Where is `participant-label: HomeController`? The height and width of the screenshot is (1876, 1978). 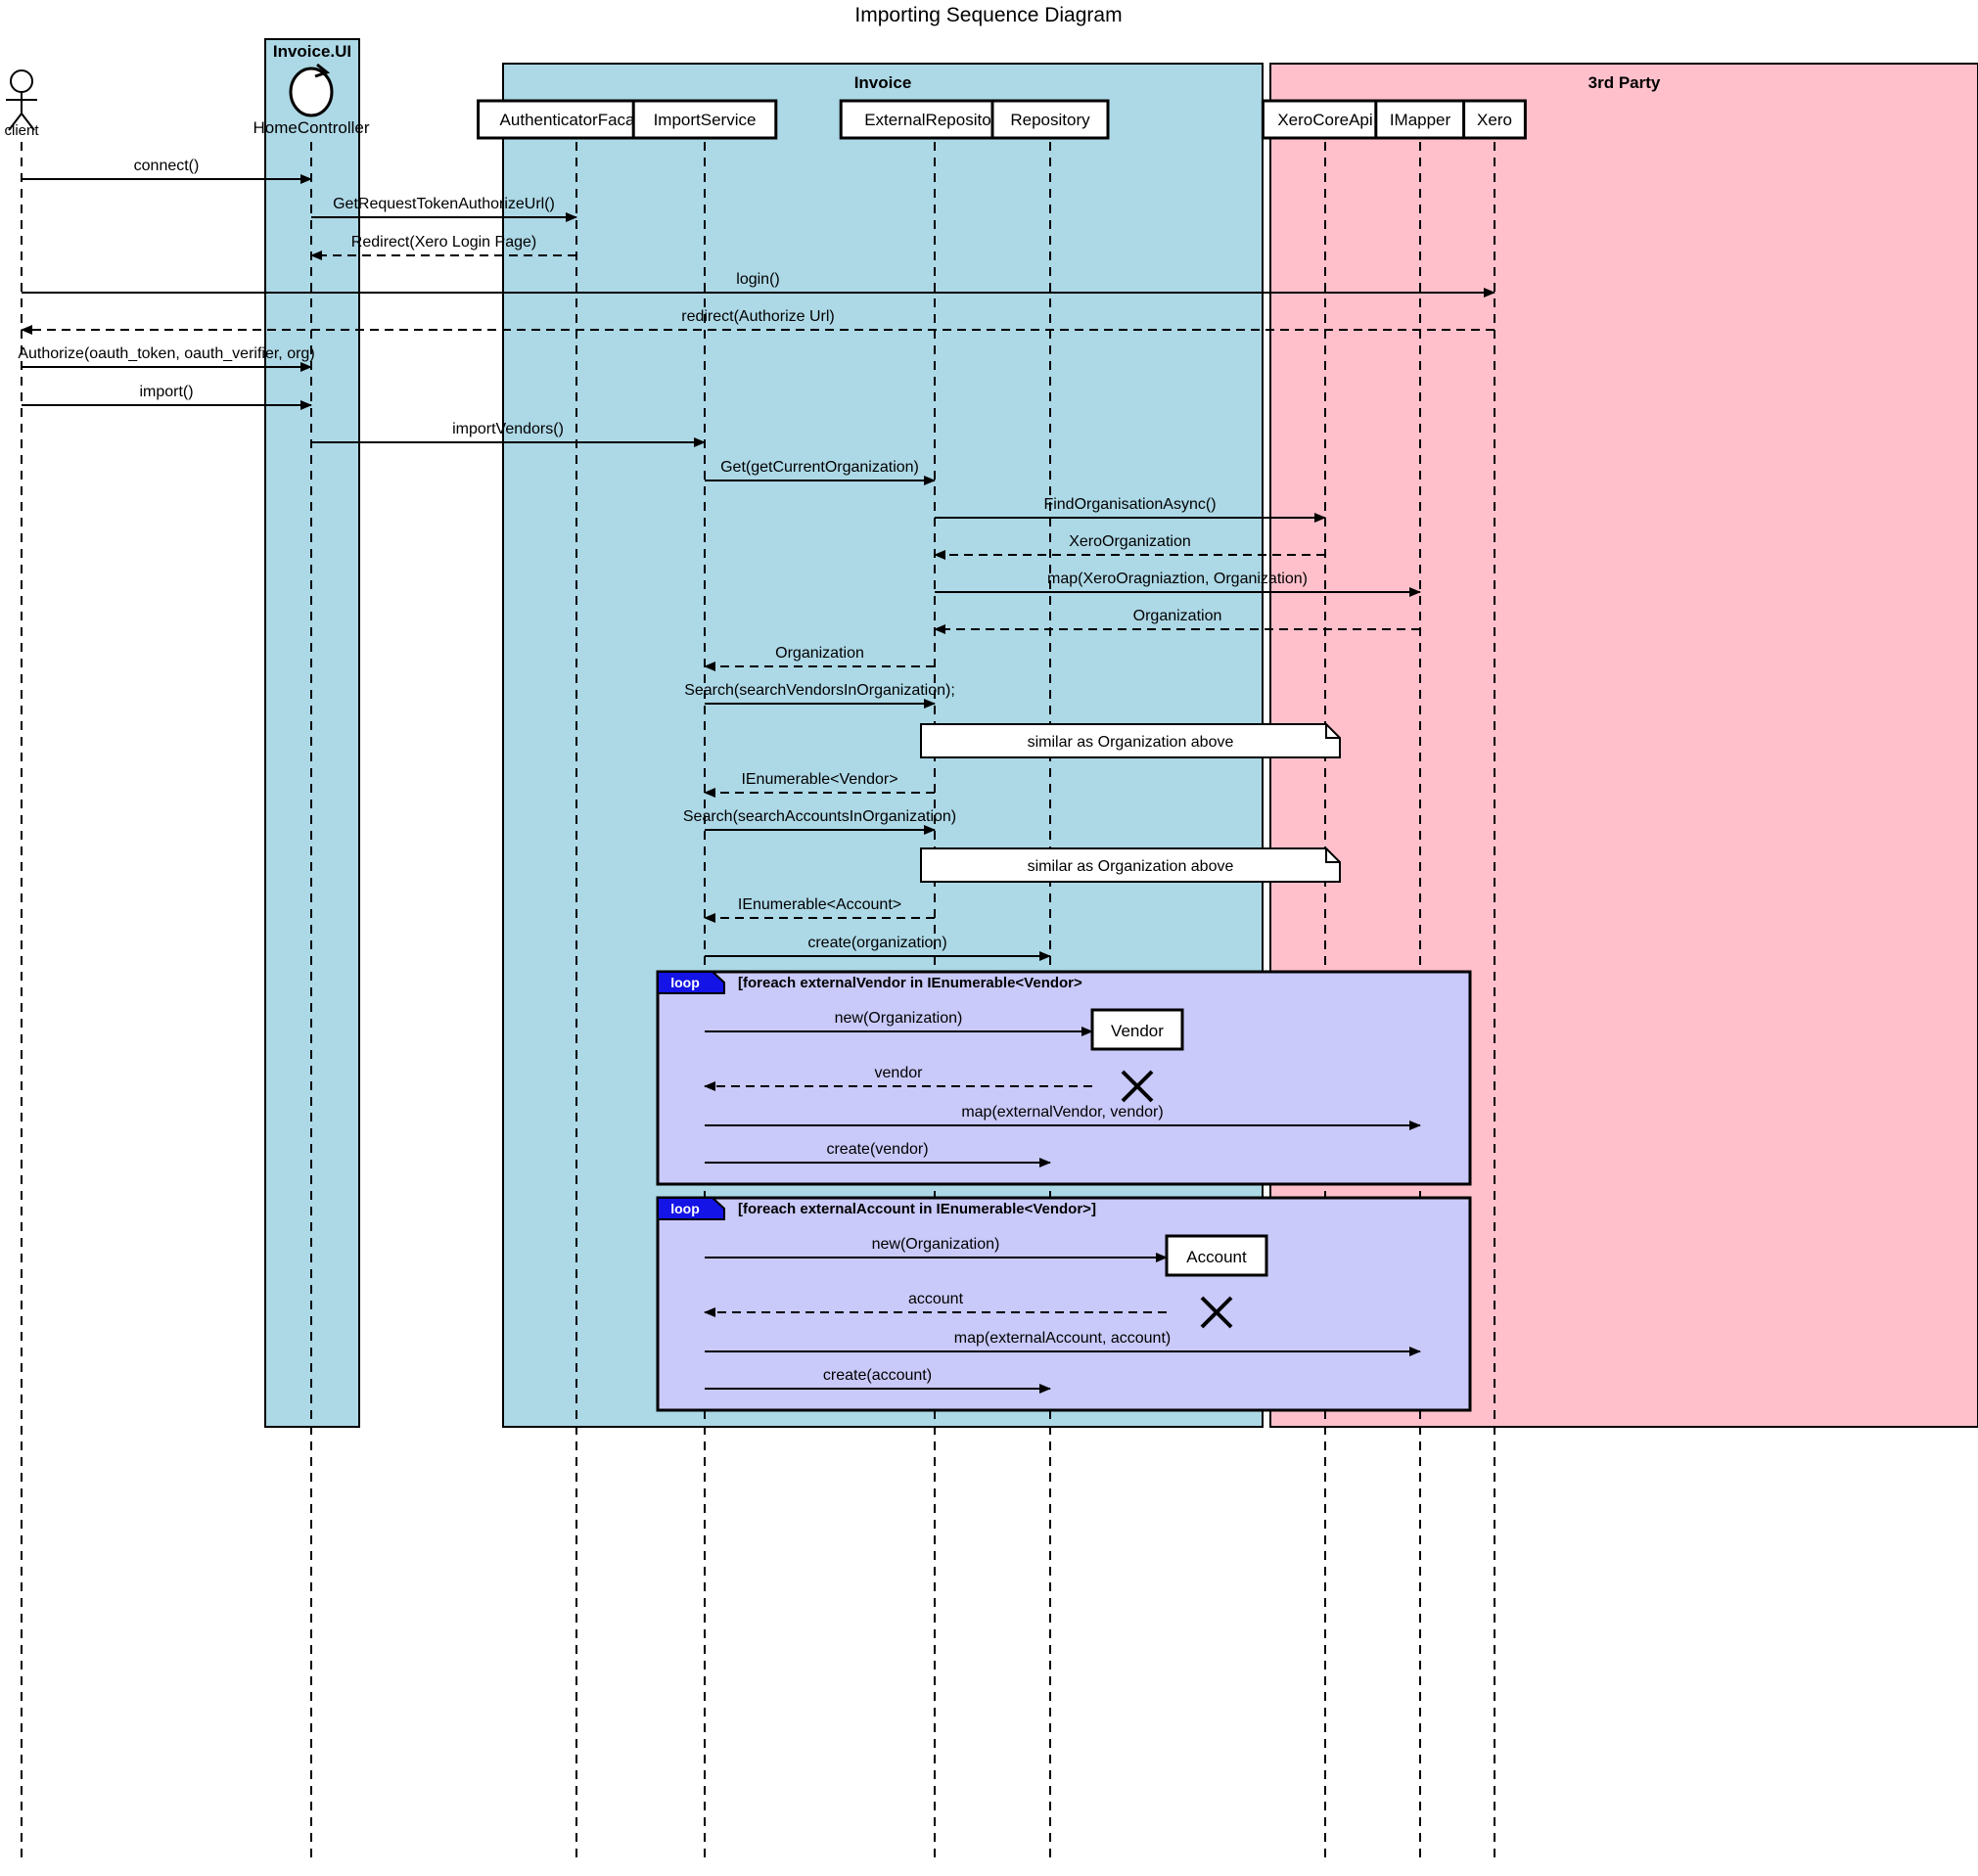
participant-label: HomeController is located at coordinates (311, 127).